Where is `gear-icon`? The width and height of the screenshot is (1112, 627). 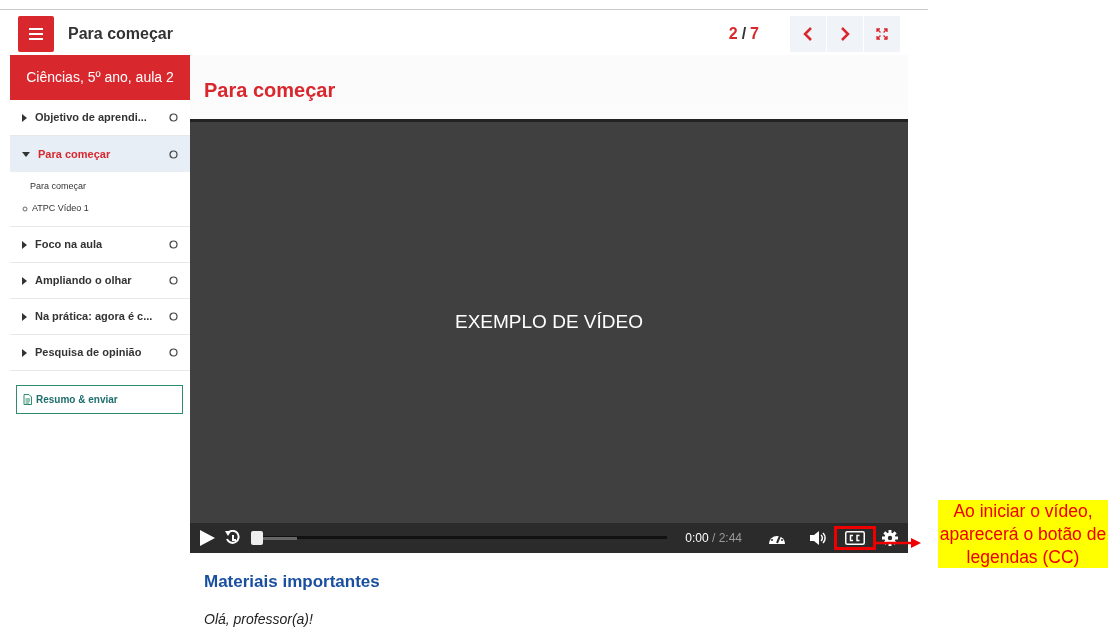 gear-icon is located at coordinates (890, 538).